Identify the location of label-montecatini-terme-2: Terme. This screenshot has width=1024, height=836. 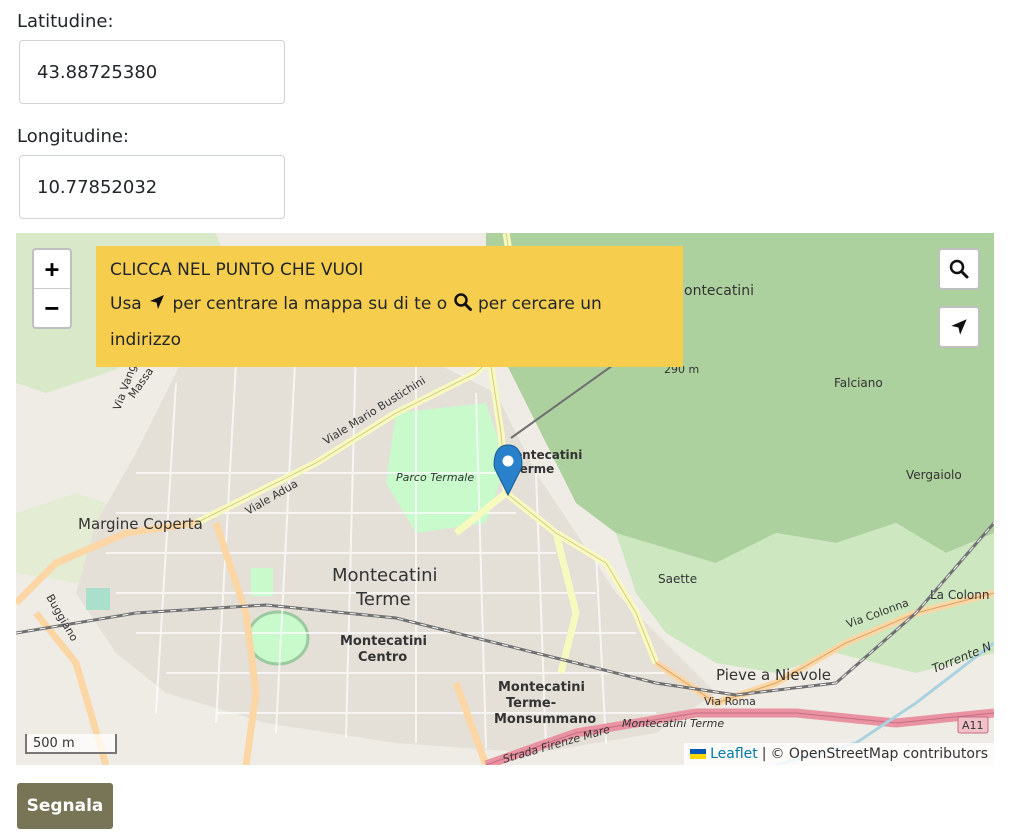
(383, 599).